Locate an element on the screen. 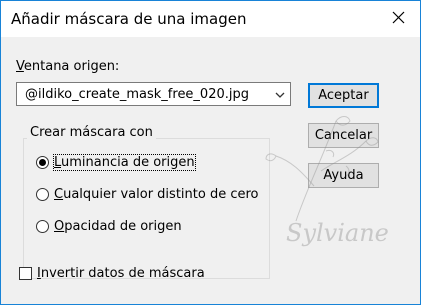 Image resolution: width=421 pixels, height=305 pixels. window-title: Añadir máscara de una imagen is located at coordinates (129, 19).